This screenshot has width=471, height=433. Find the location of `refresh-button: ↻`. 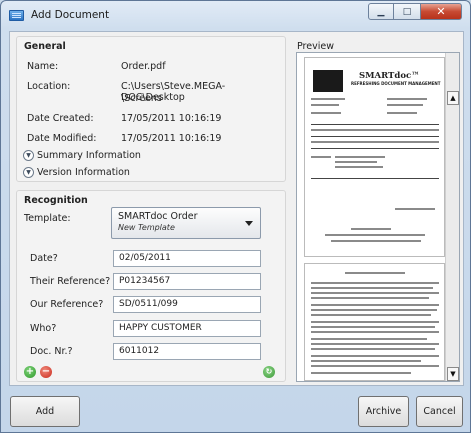

refresh-button: ↻ is located at coordinates (269, 372).